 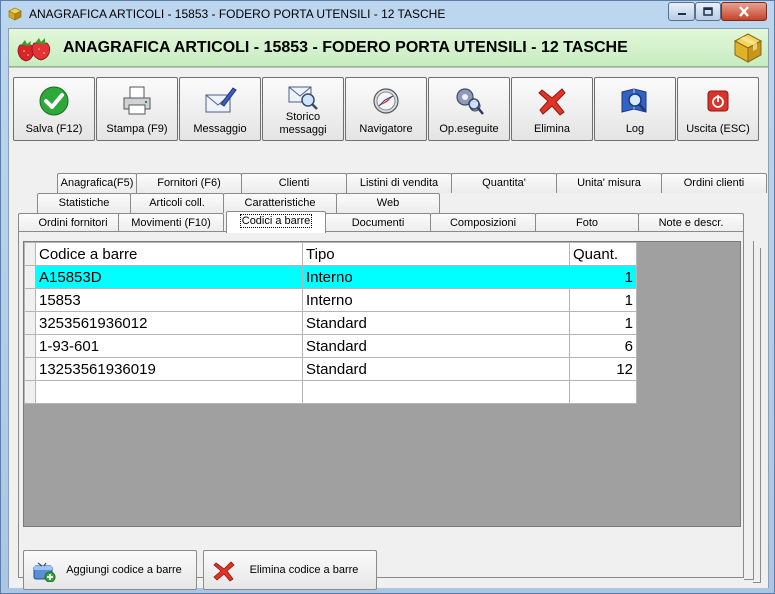 I want to click on message-history-label: Storico messaggi, so click(x=303, y=124).